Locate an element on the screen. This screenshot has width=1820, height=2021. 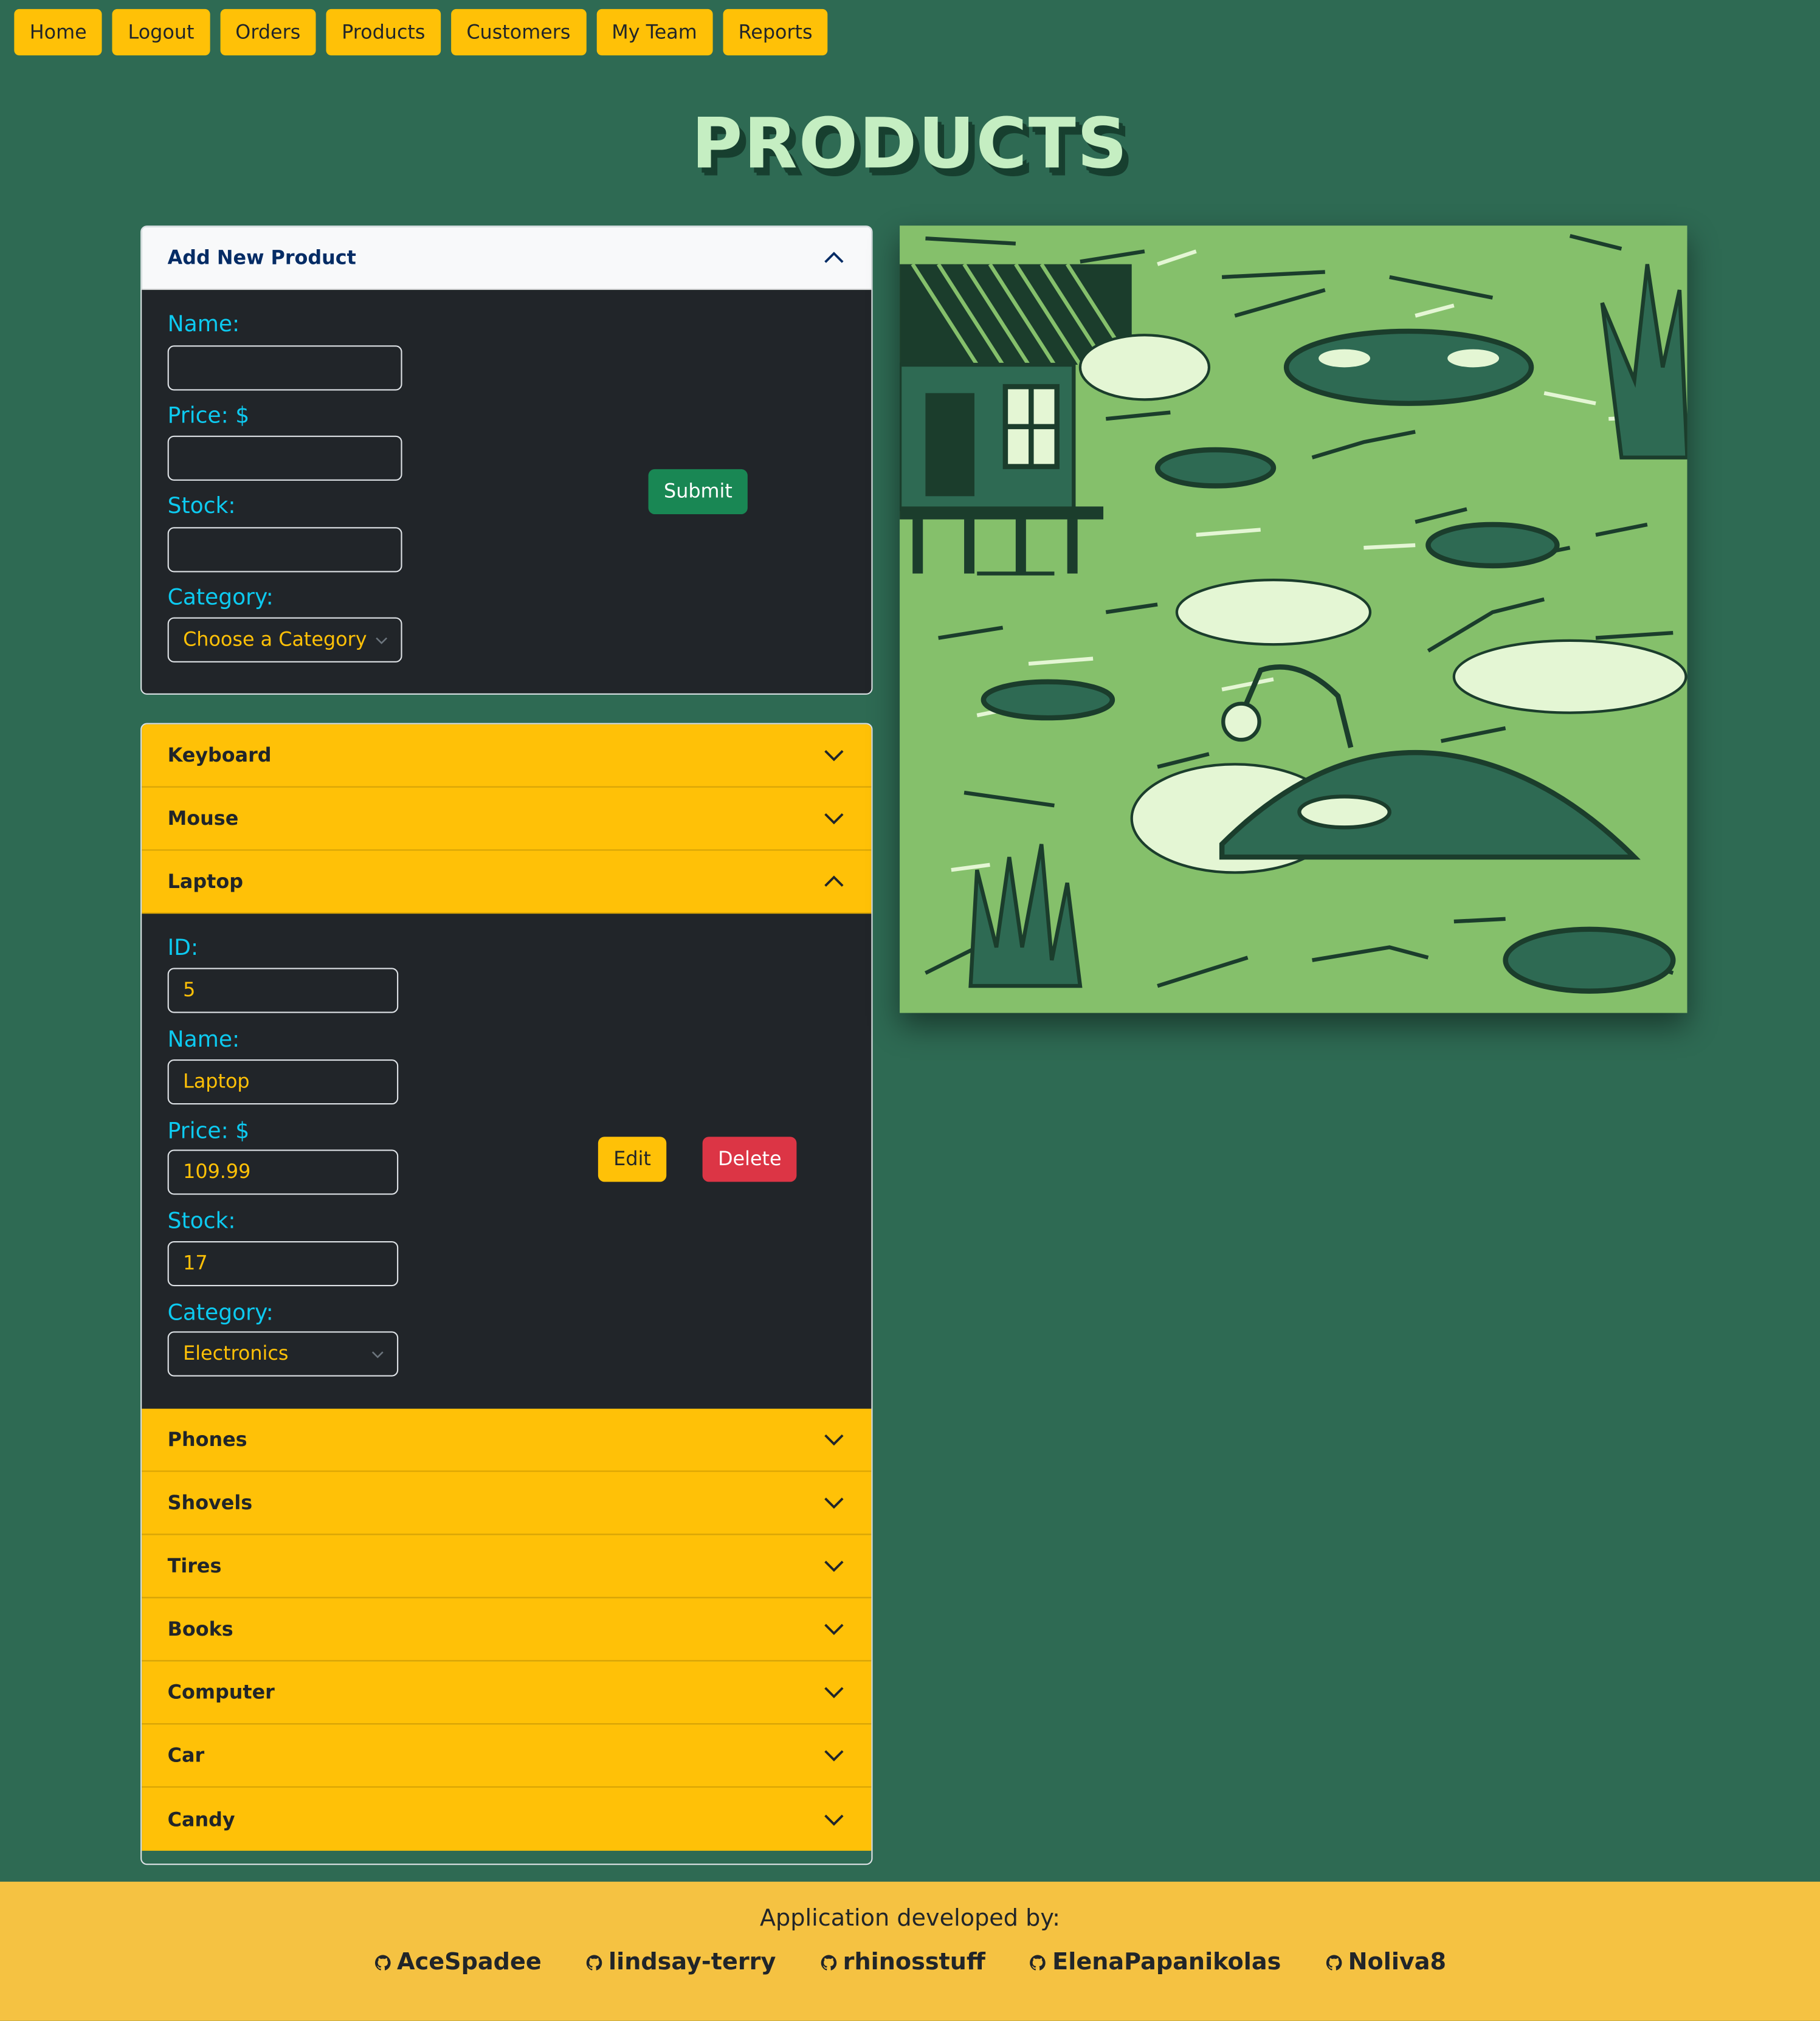
product-name: Car is located at coordinates (186, 1756).